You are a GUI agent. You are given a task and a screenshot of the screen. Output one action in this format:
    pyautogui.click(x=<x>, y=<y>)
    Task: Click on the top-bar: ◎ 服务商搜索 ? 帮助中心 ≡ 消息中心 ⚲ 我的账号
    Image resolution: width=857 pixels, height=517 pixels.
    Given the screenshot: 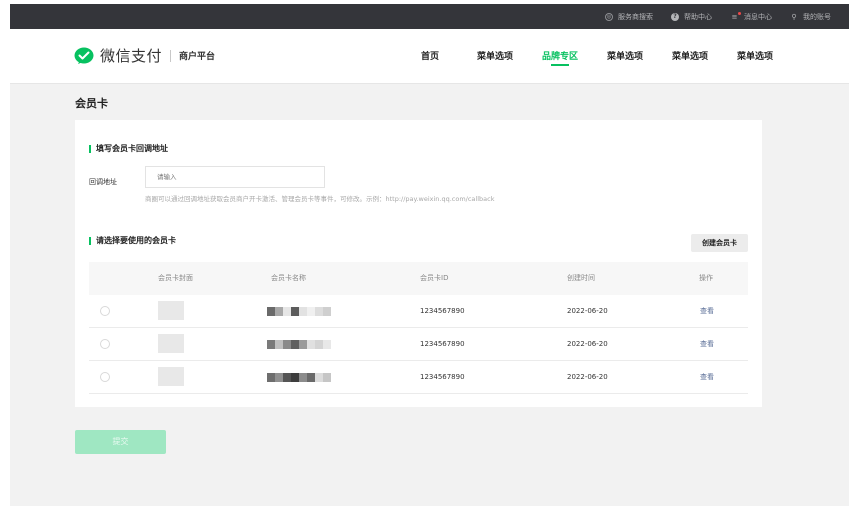 What is the action you would take?
    pyautogui.click(x=429, y=16)
    